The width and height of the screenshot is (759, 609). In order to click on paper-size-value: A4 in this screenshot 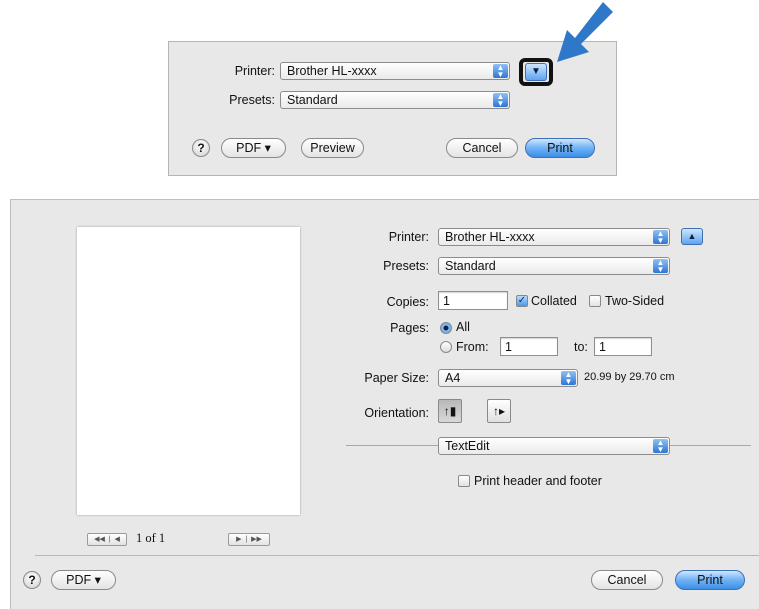, I will do `click(453, 378)`.